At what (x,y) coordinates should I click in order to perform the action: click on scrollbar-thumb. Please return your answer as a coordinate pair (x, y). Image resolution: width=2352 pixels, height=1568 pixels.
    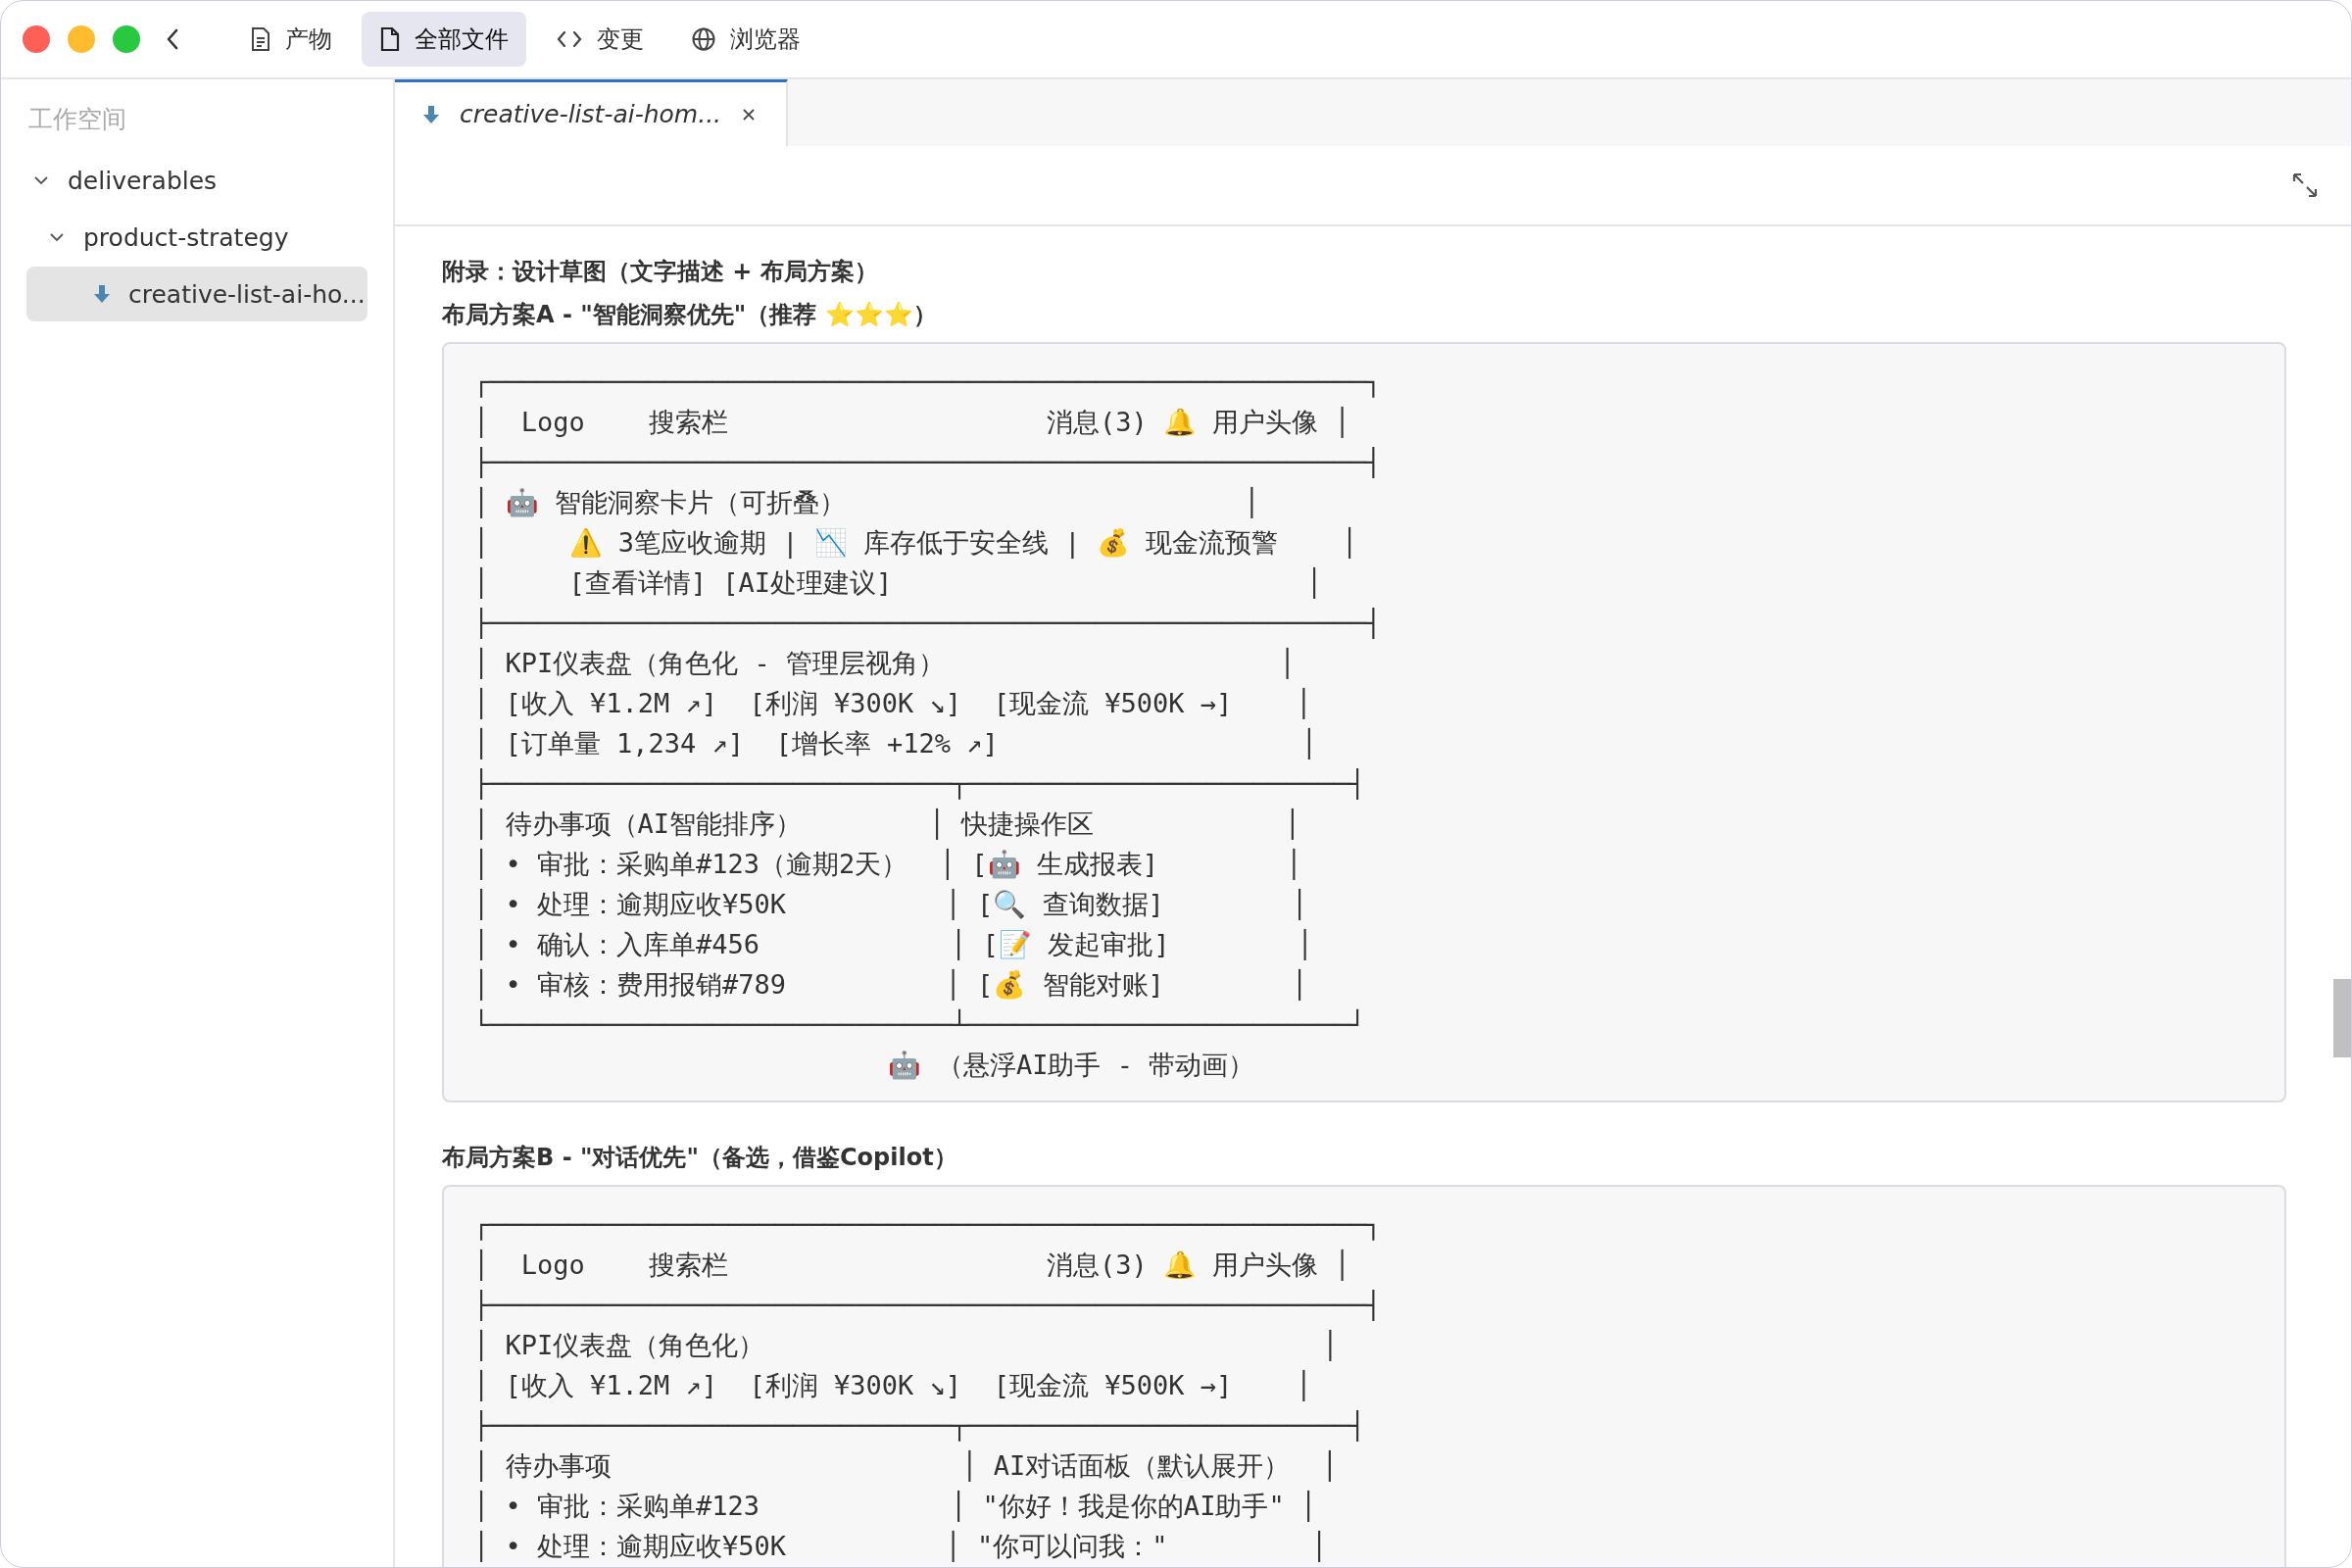
    Looking at the image, I should click on (2342, 1018).